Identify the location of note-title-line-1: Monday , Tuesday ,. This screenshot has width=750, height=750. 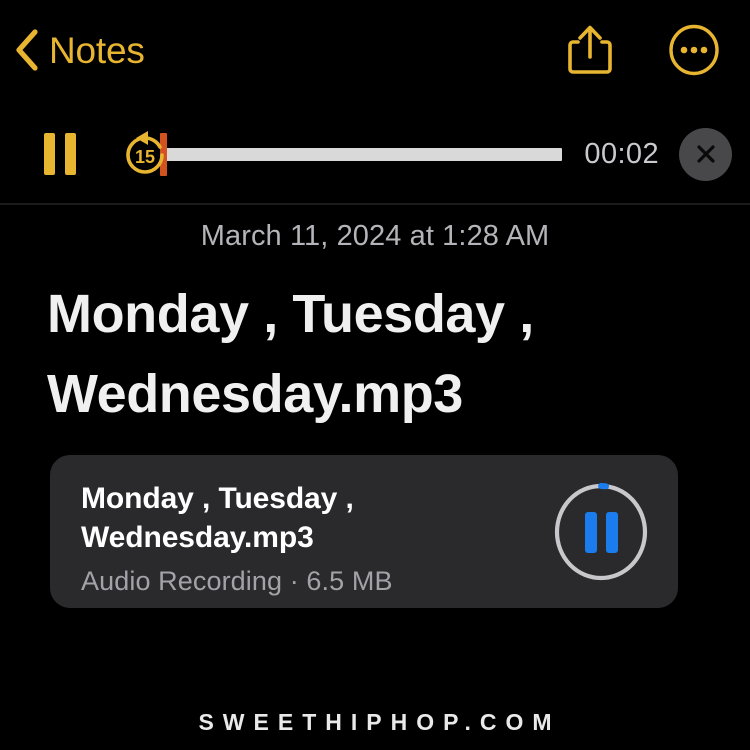
(290, 314).